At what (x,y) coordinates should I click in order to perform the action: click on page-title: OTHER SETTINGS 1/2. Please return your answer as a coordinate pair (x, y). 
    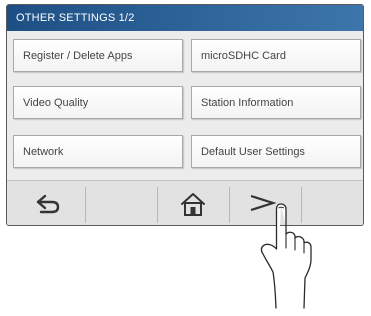
    Looking at the image, I should click on (75, 18).